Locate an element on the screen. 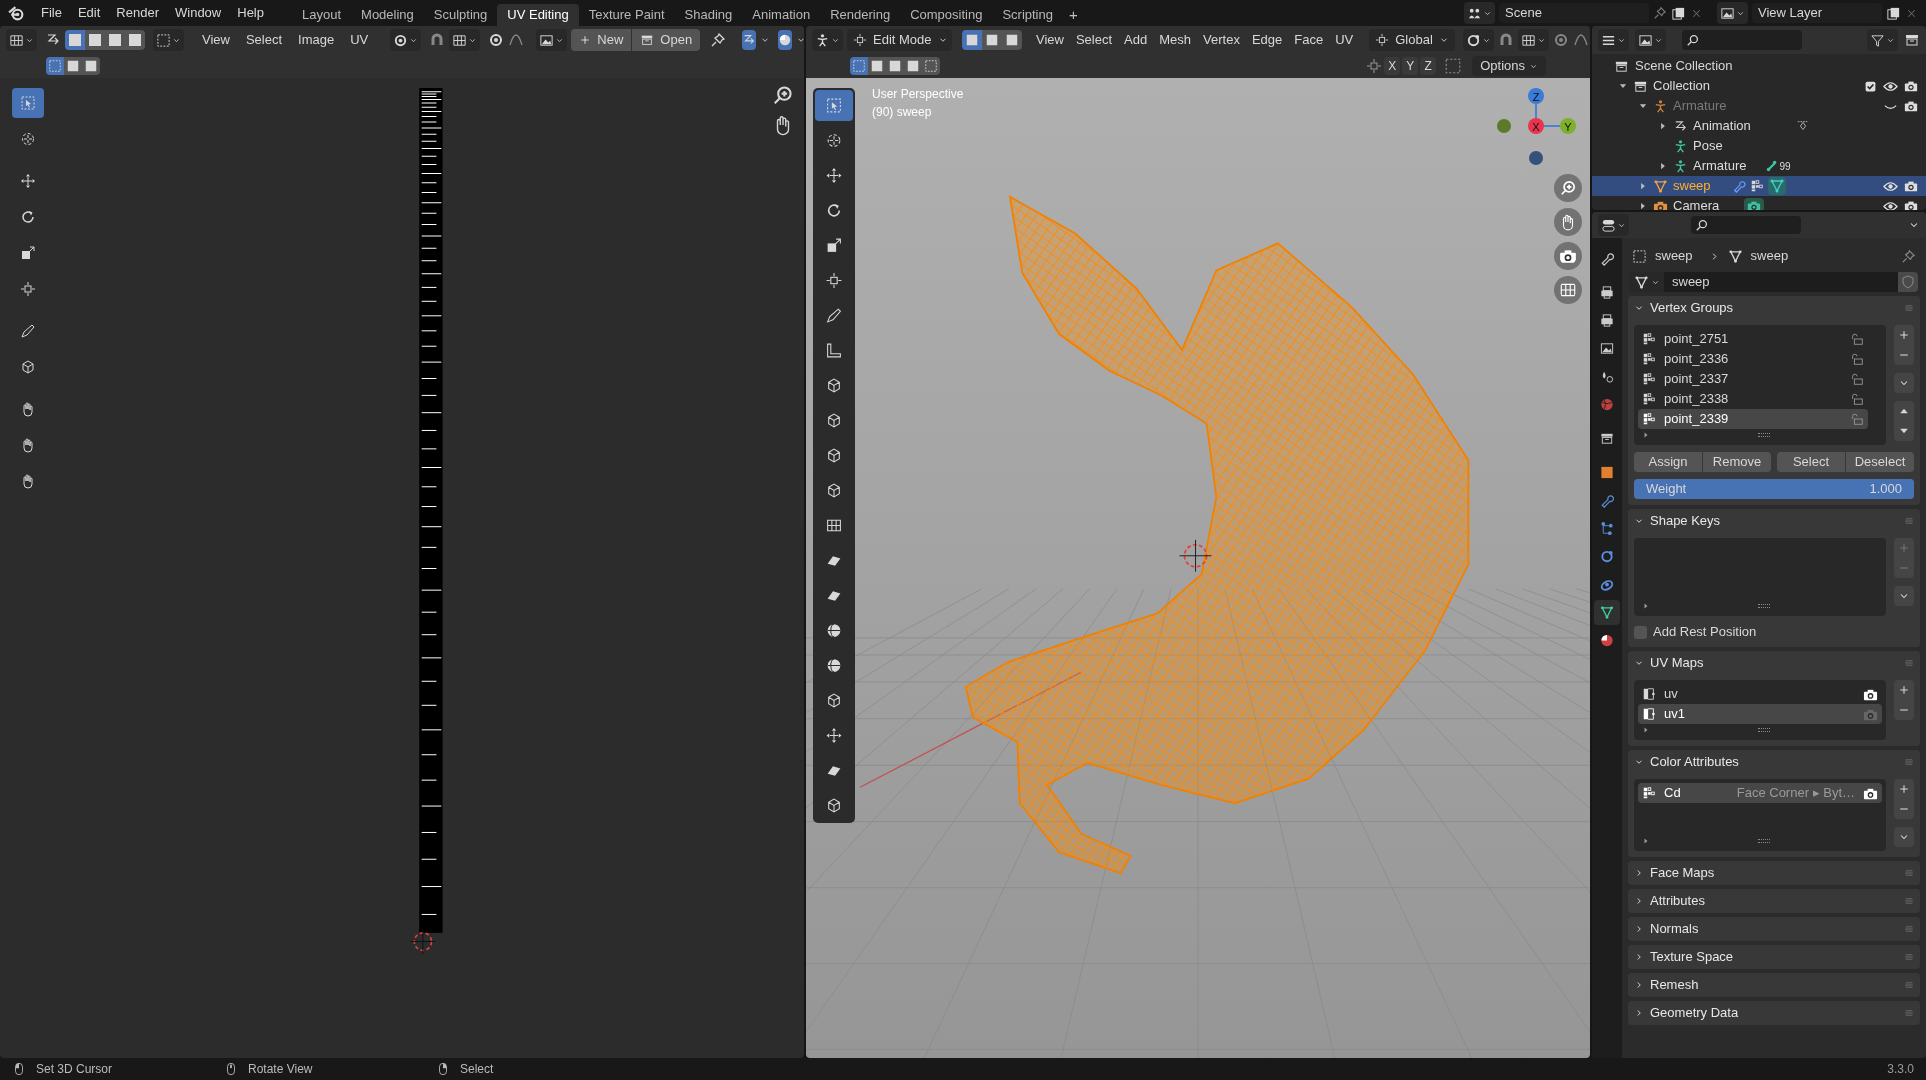  tree-item-label: Camera is located at coordinates (1696, 203).